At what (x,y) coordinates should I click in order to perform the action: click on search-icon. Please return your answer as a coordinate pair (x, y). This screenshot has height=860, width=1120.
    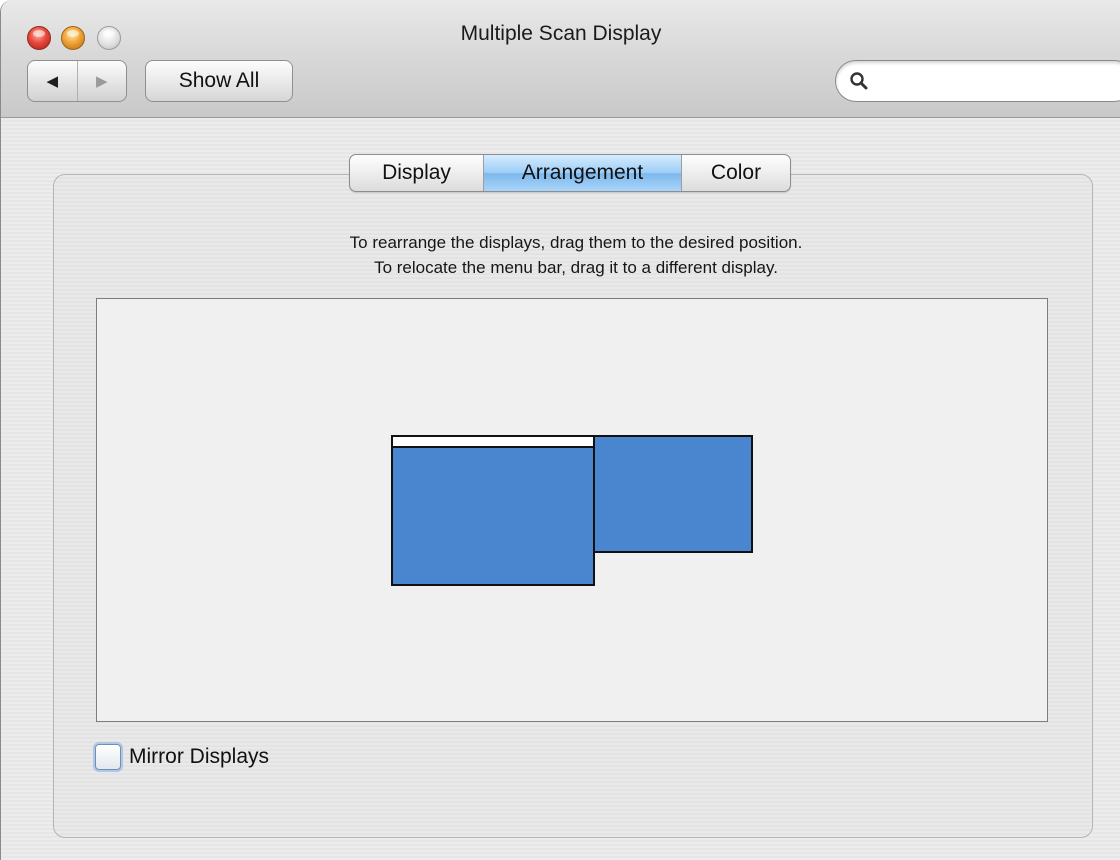
    Looking at the image, I should click on (859, 81).